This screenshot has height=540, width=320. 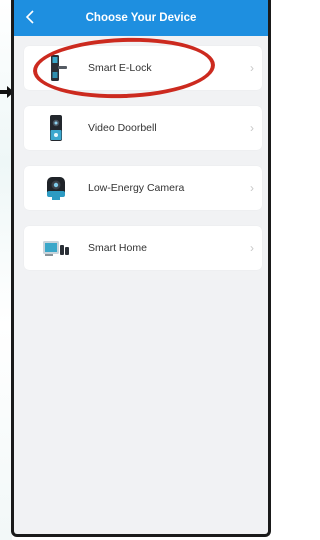 What do you see at coordinates (56, 248) in the screenshot?
I see `smart-home-icon` at bounding box center [56, 248].